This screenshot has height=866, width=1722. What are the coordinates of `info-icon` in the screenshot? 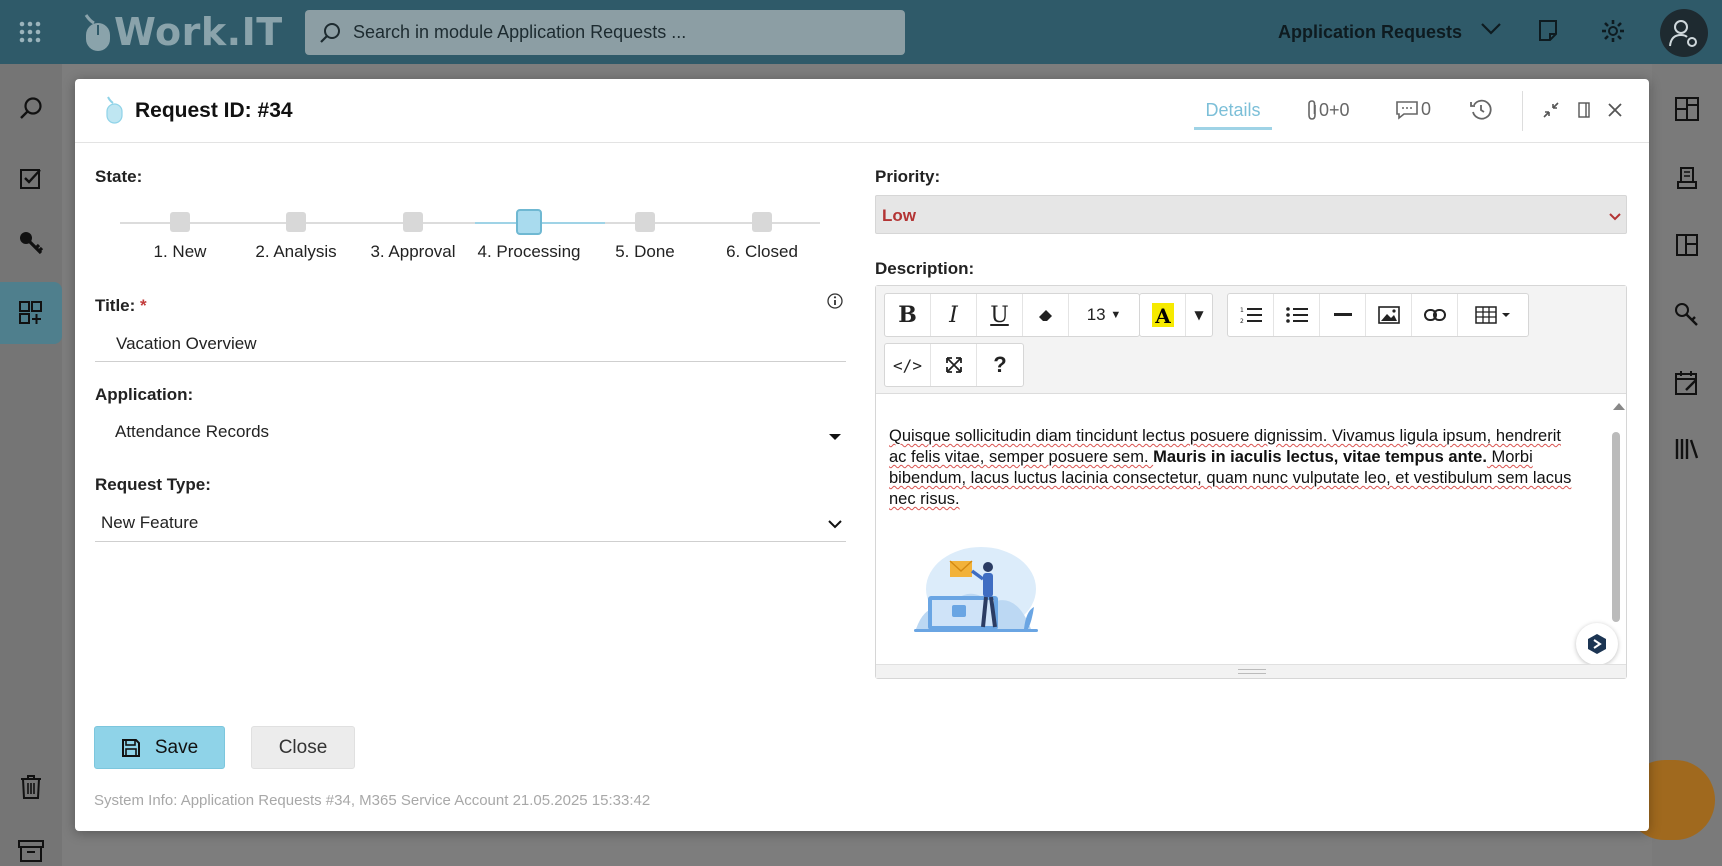 It's located at (835, 303).